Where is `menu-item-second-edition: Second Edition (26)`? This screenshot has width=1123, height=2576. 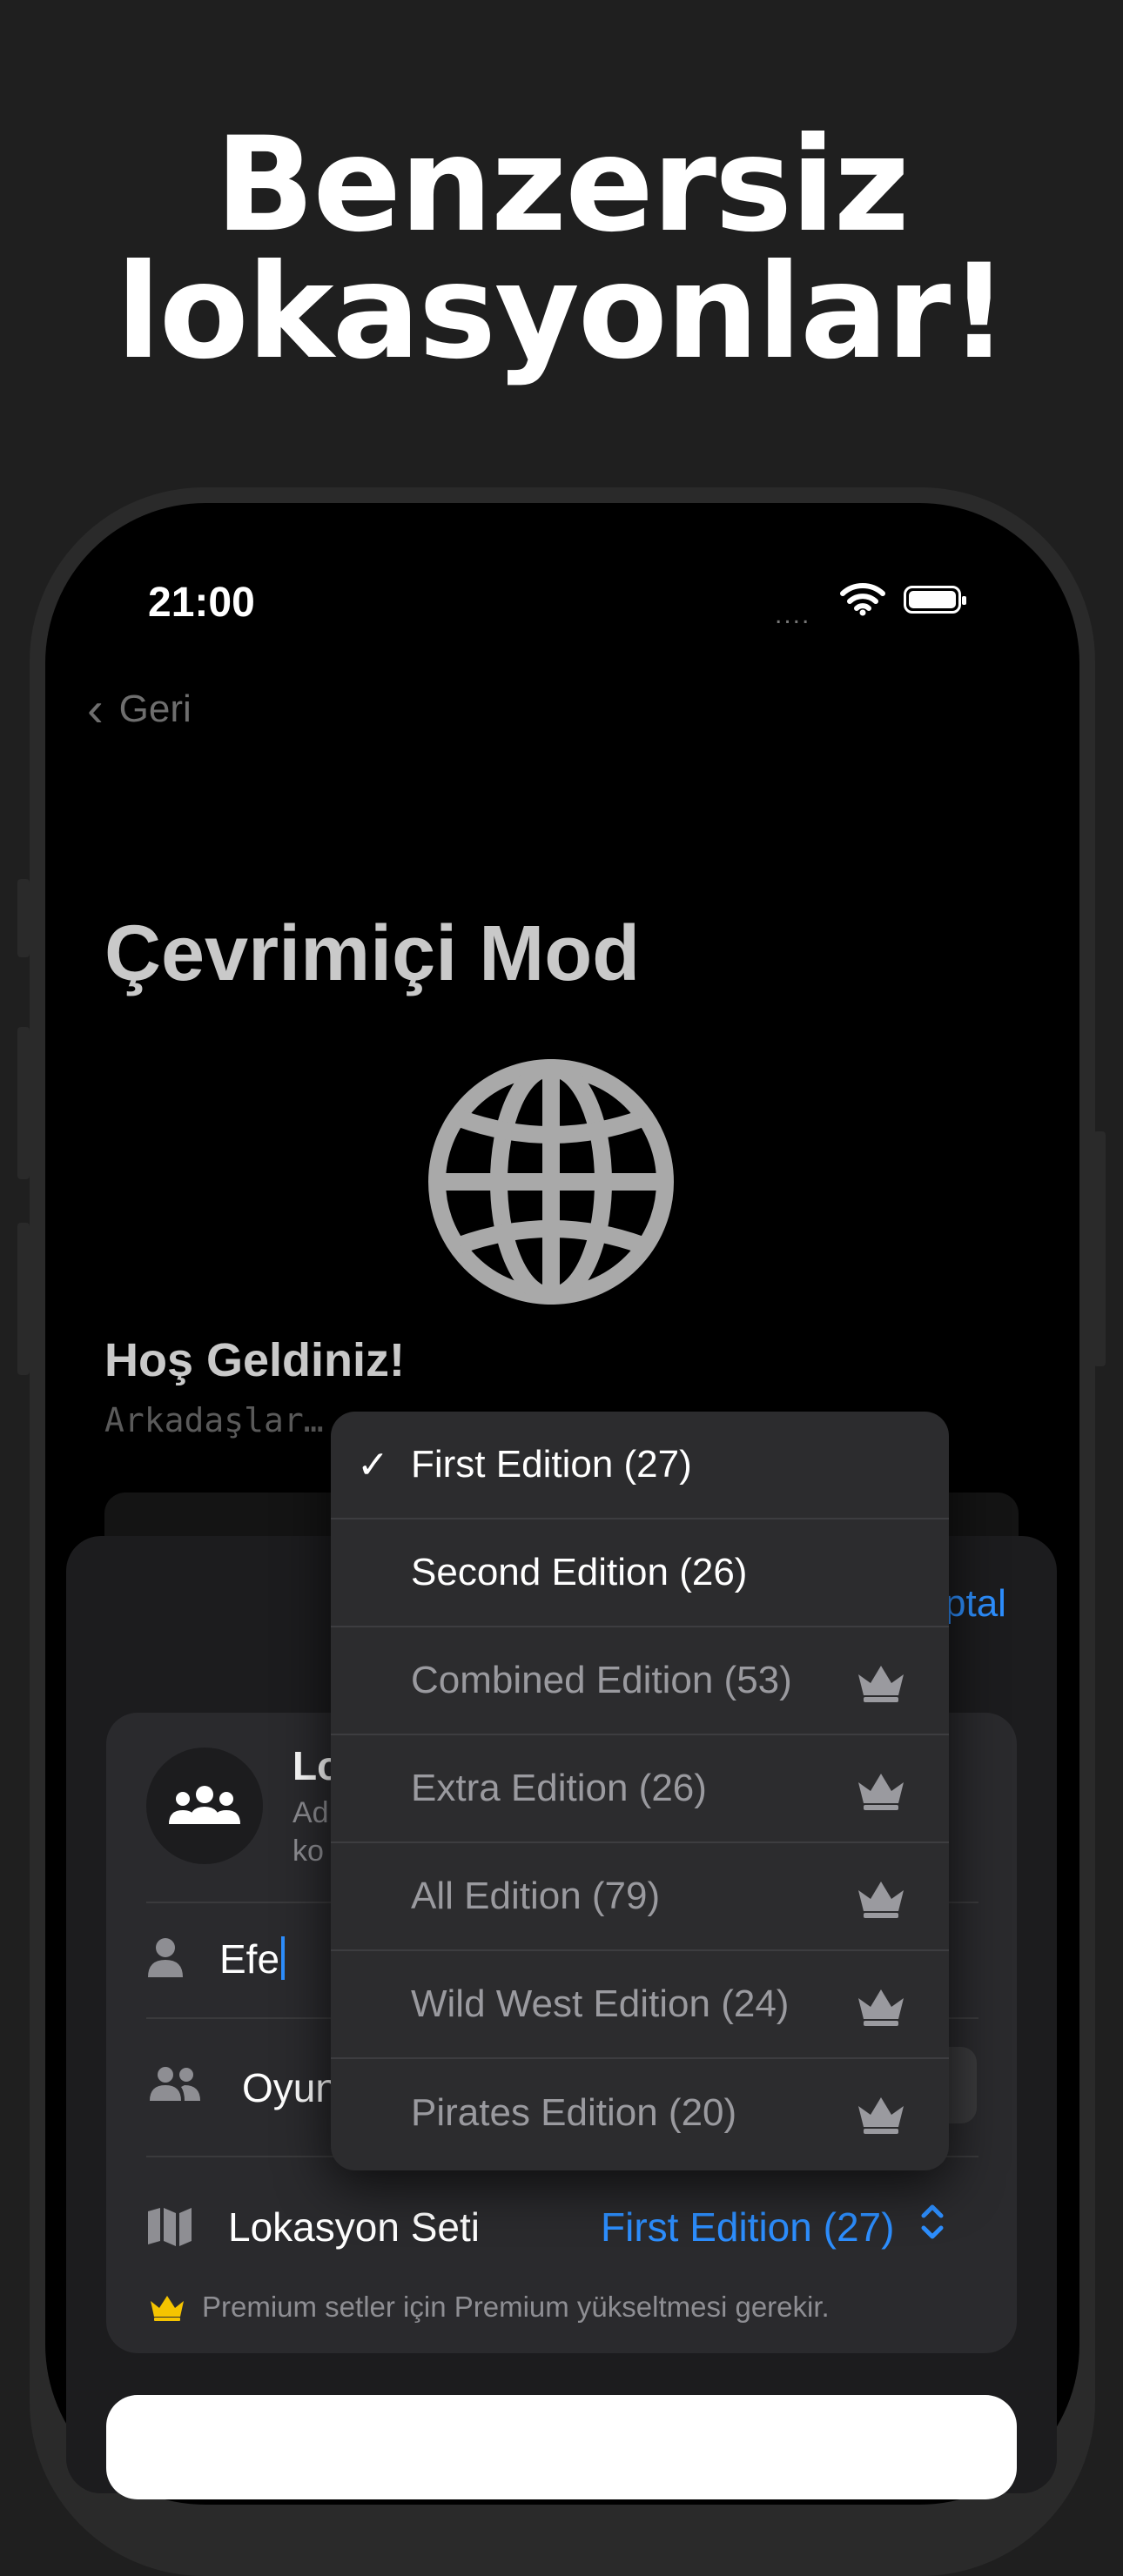
menu-item-second-edition: Second Edition (26) is located at coordinates (640, 1573).